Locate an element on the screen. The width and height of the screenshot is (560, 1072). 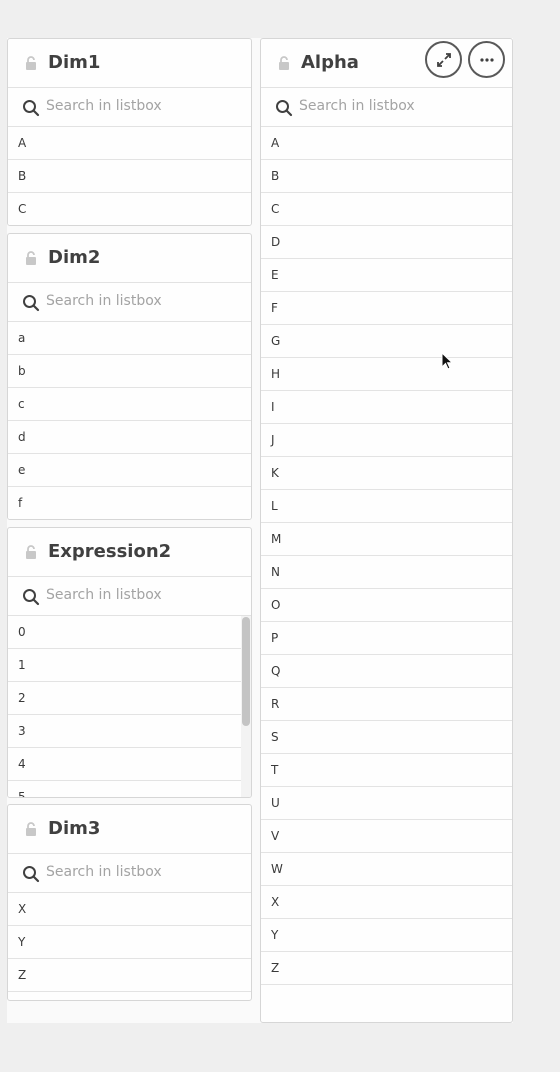
listbox-header: Dim2 is located at coordinates (129, 258).